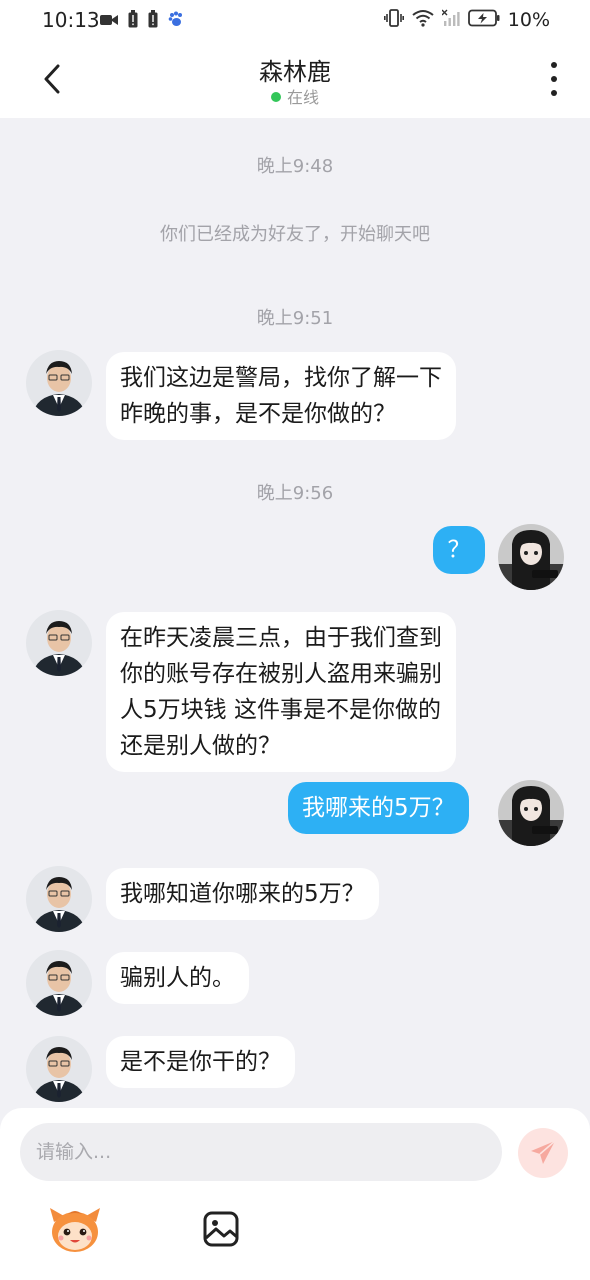 The image size is (590, 1280). Describe the element at coordinates (281, 396) in the screenshot. I see `message-bubble-incoming: 我们这边是警局，找你了解一下 昨晚的事，是不是你做的？` at that location.